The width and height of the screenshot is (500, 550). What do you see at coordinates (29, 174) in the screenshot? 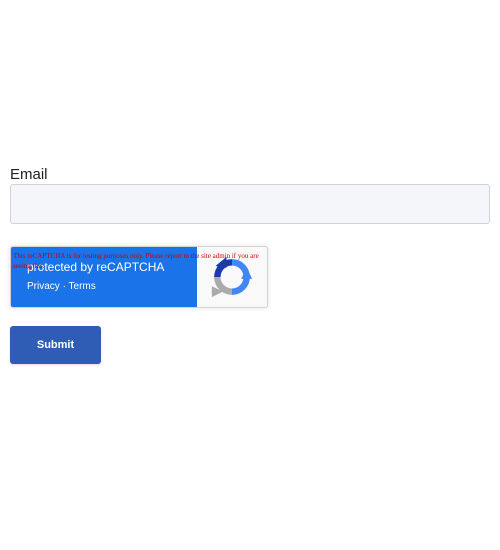
I see `email-label: Email` at bounding box center [29, 174].